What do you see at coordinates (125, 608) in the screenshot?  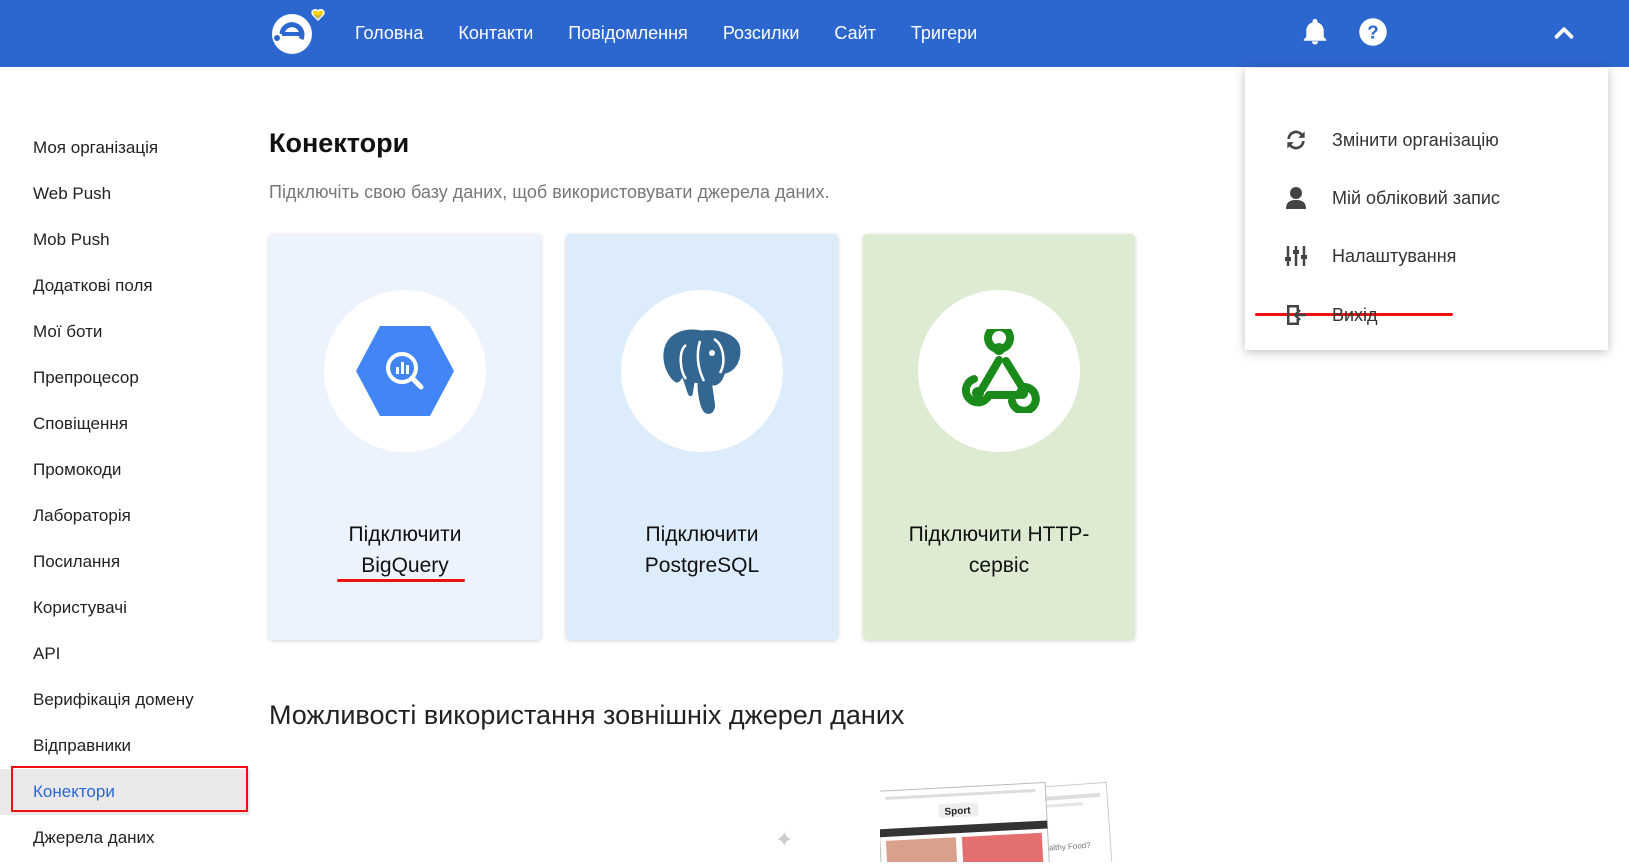 I see `sidebar-item-users: Користувачі` at bounding box center [125, 608].